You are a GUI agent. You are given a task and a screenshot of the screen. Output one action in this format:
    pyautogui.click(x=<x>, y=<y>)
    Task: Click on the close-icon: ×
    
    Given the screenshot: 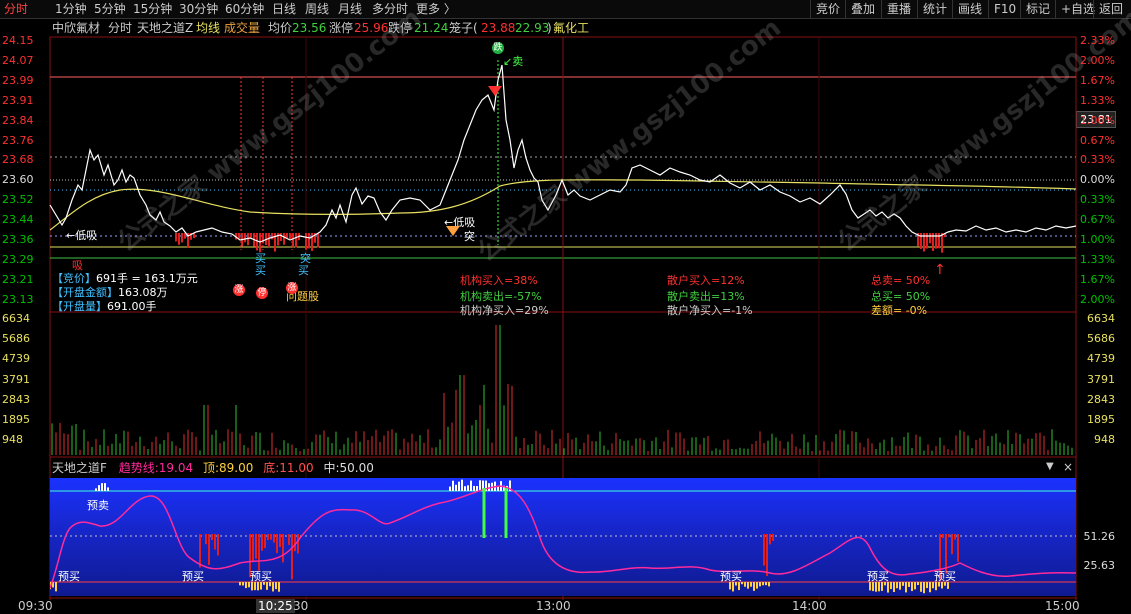 What is the action you would take?
    pyautogui.click(x=1068, y=467)
    